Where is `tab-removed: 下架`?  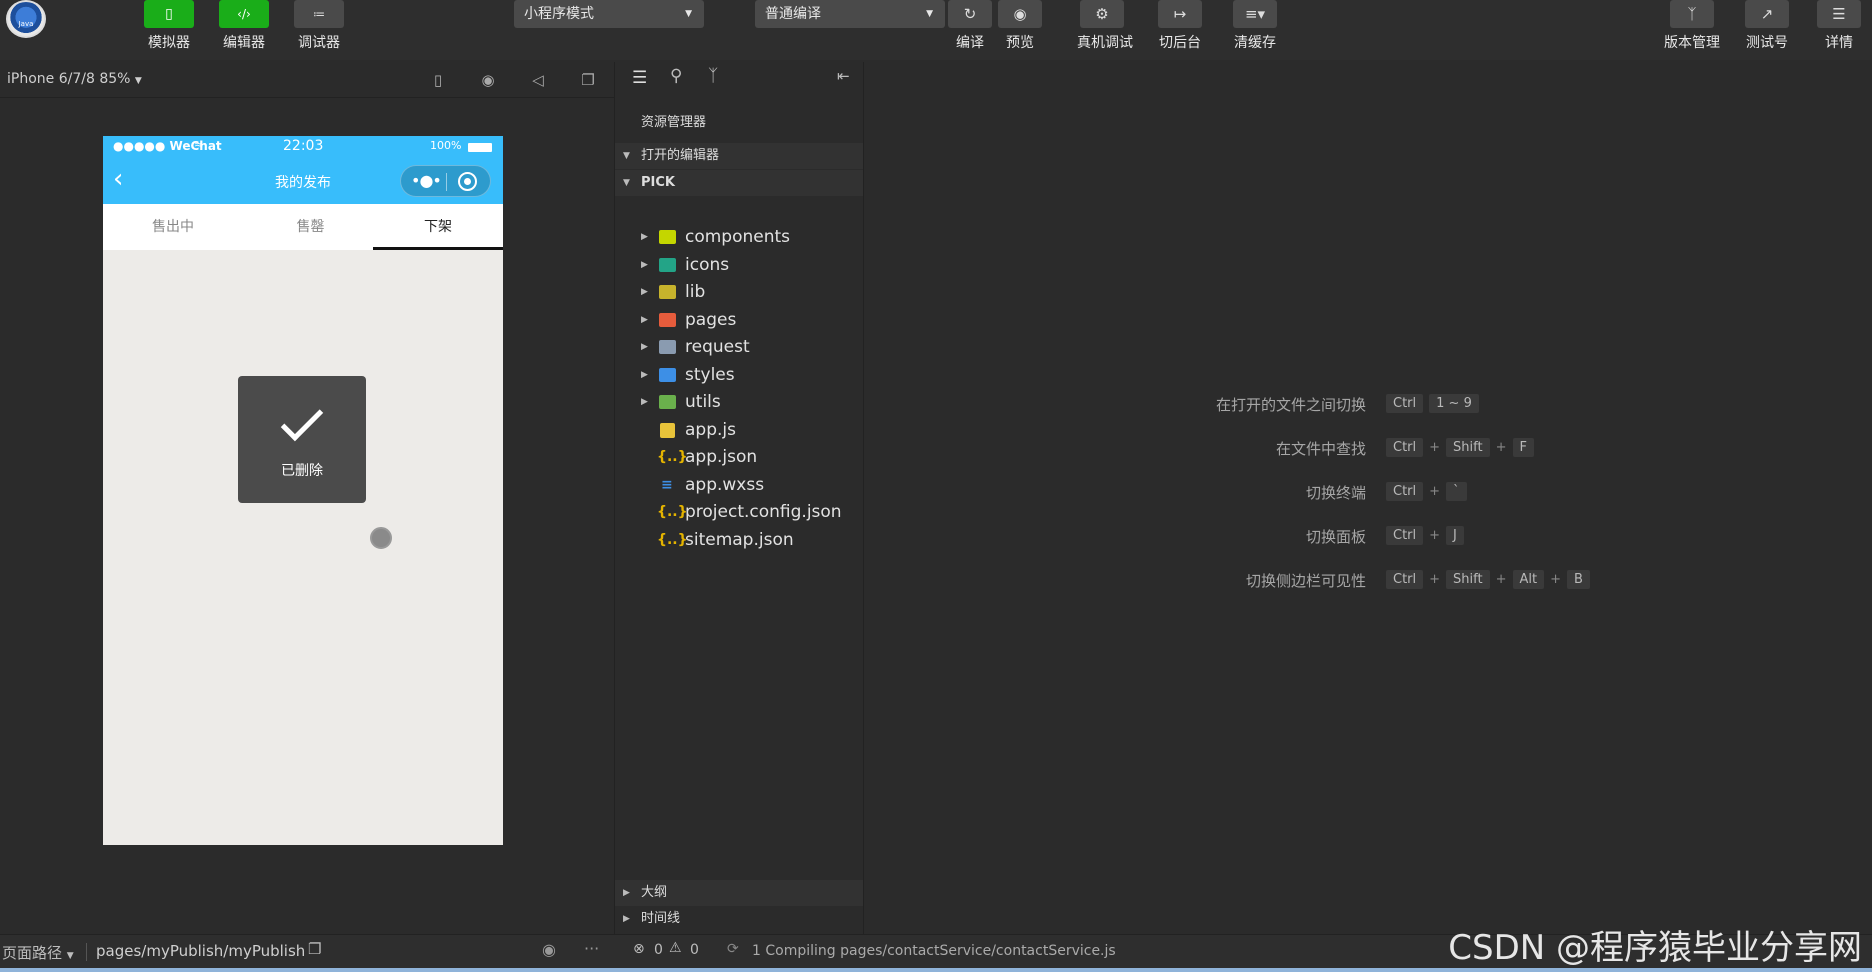
tab-removed: 下架 is located at coordinates (438, 227).